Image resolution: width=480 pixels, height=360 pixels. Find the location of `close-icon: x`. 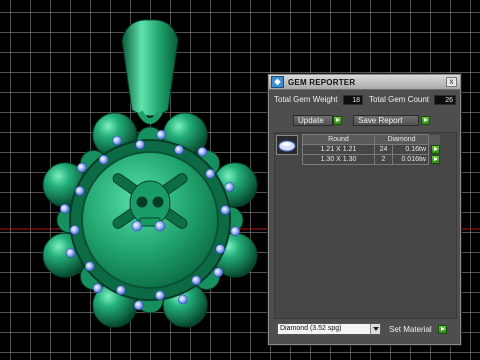

close-icon: x is located at coordinates (451, 82).